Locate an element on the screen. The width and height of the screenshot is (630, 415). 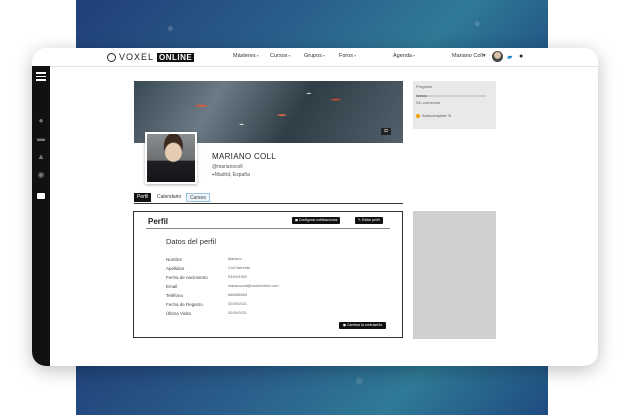
side-placeholder is located at coordinates (454, 275).